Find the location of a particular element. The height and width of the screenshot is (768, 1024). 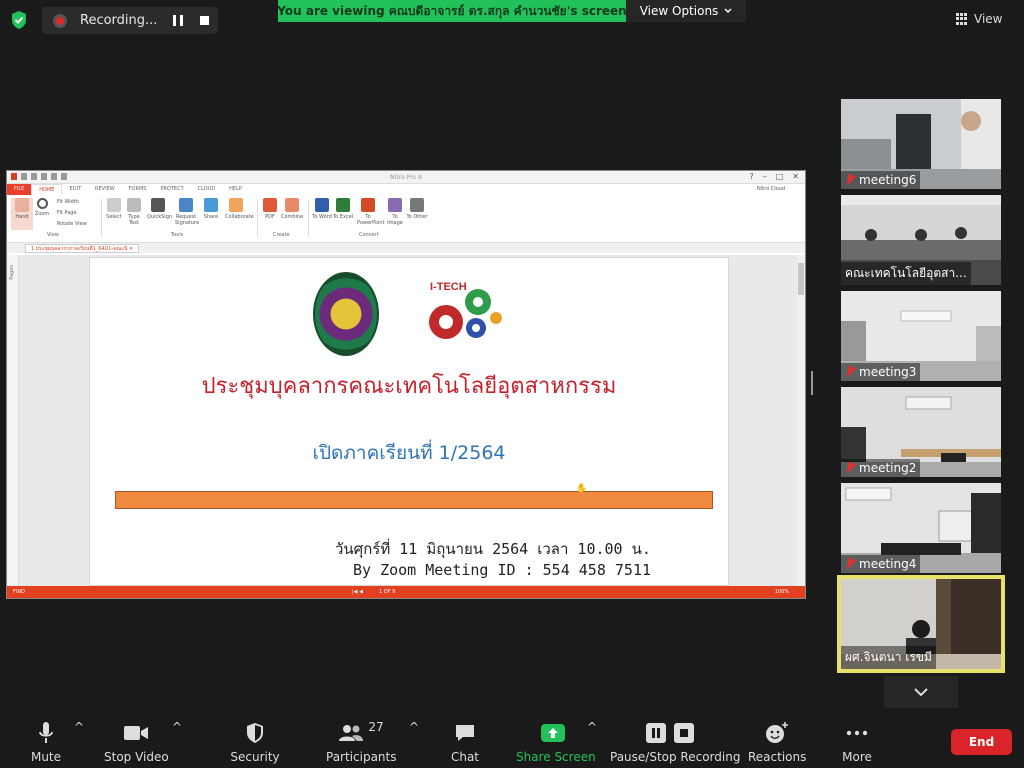

other-format-icon is located at coordinates (417, 205).